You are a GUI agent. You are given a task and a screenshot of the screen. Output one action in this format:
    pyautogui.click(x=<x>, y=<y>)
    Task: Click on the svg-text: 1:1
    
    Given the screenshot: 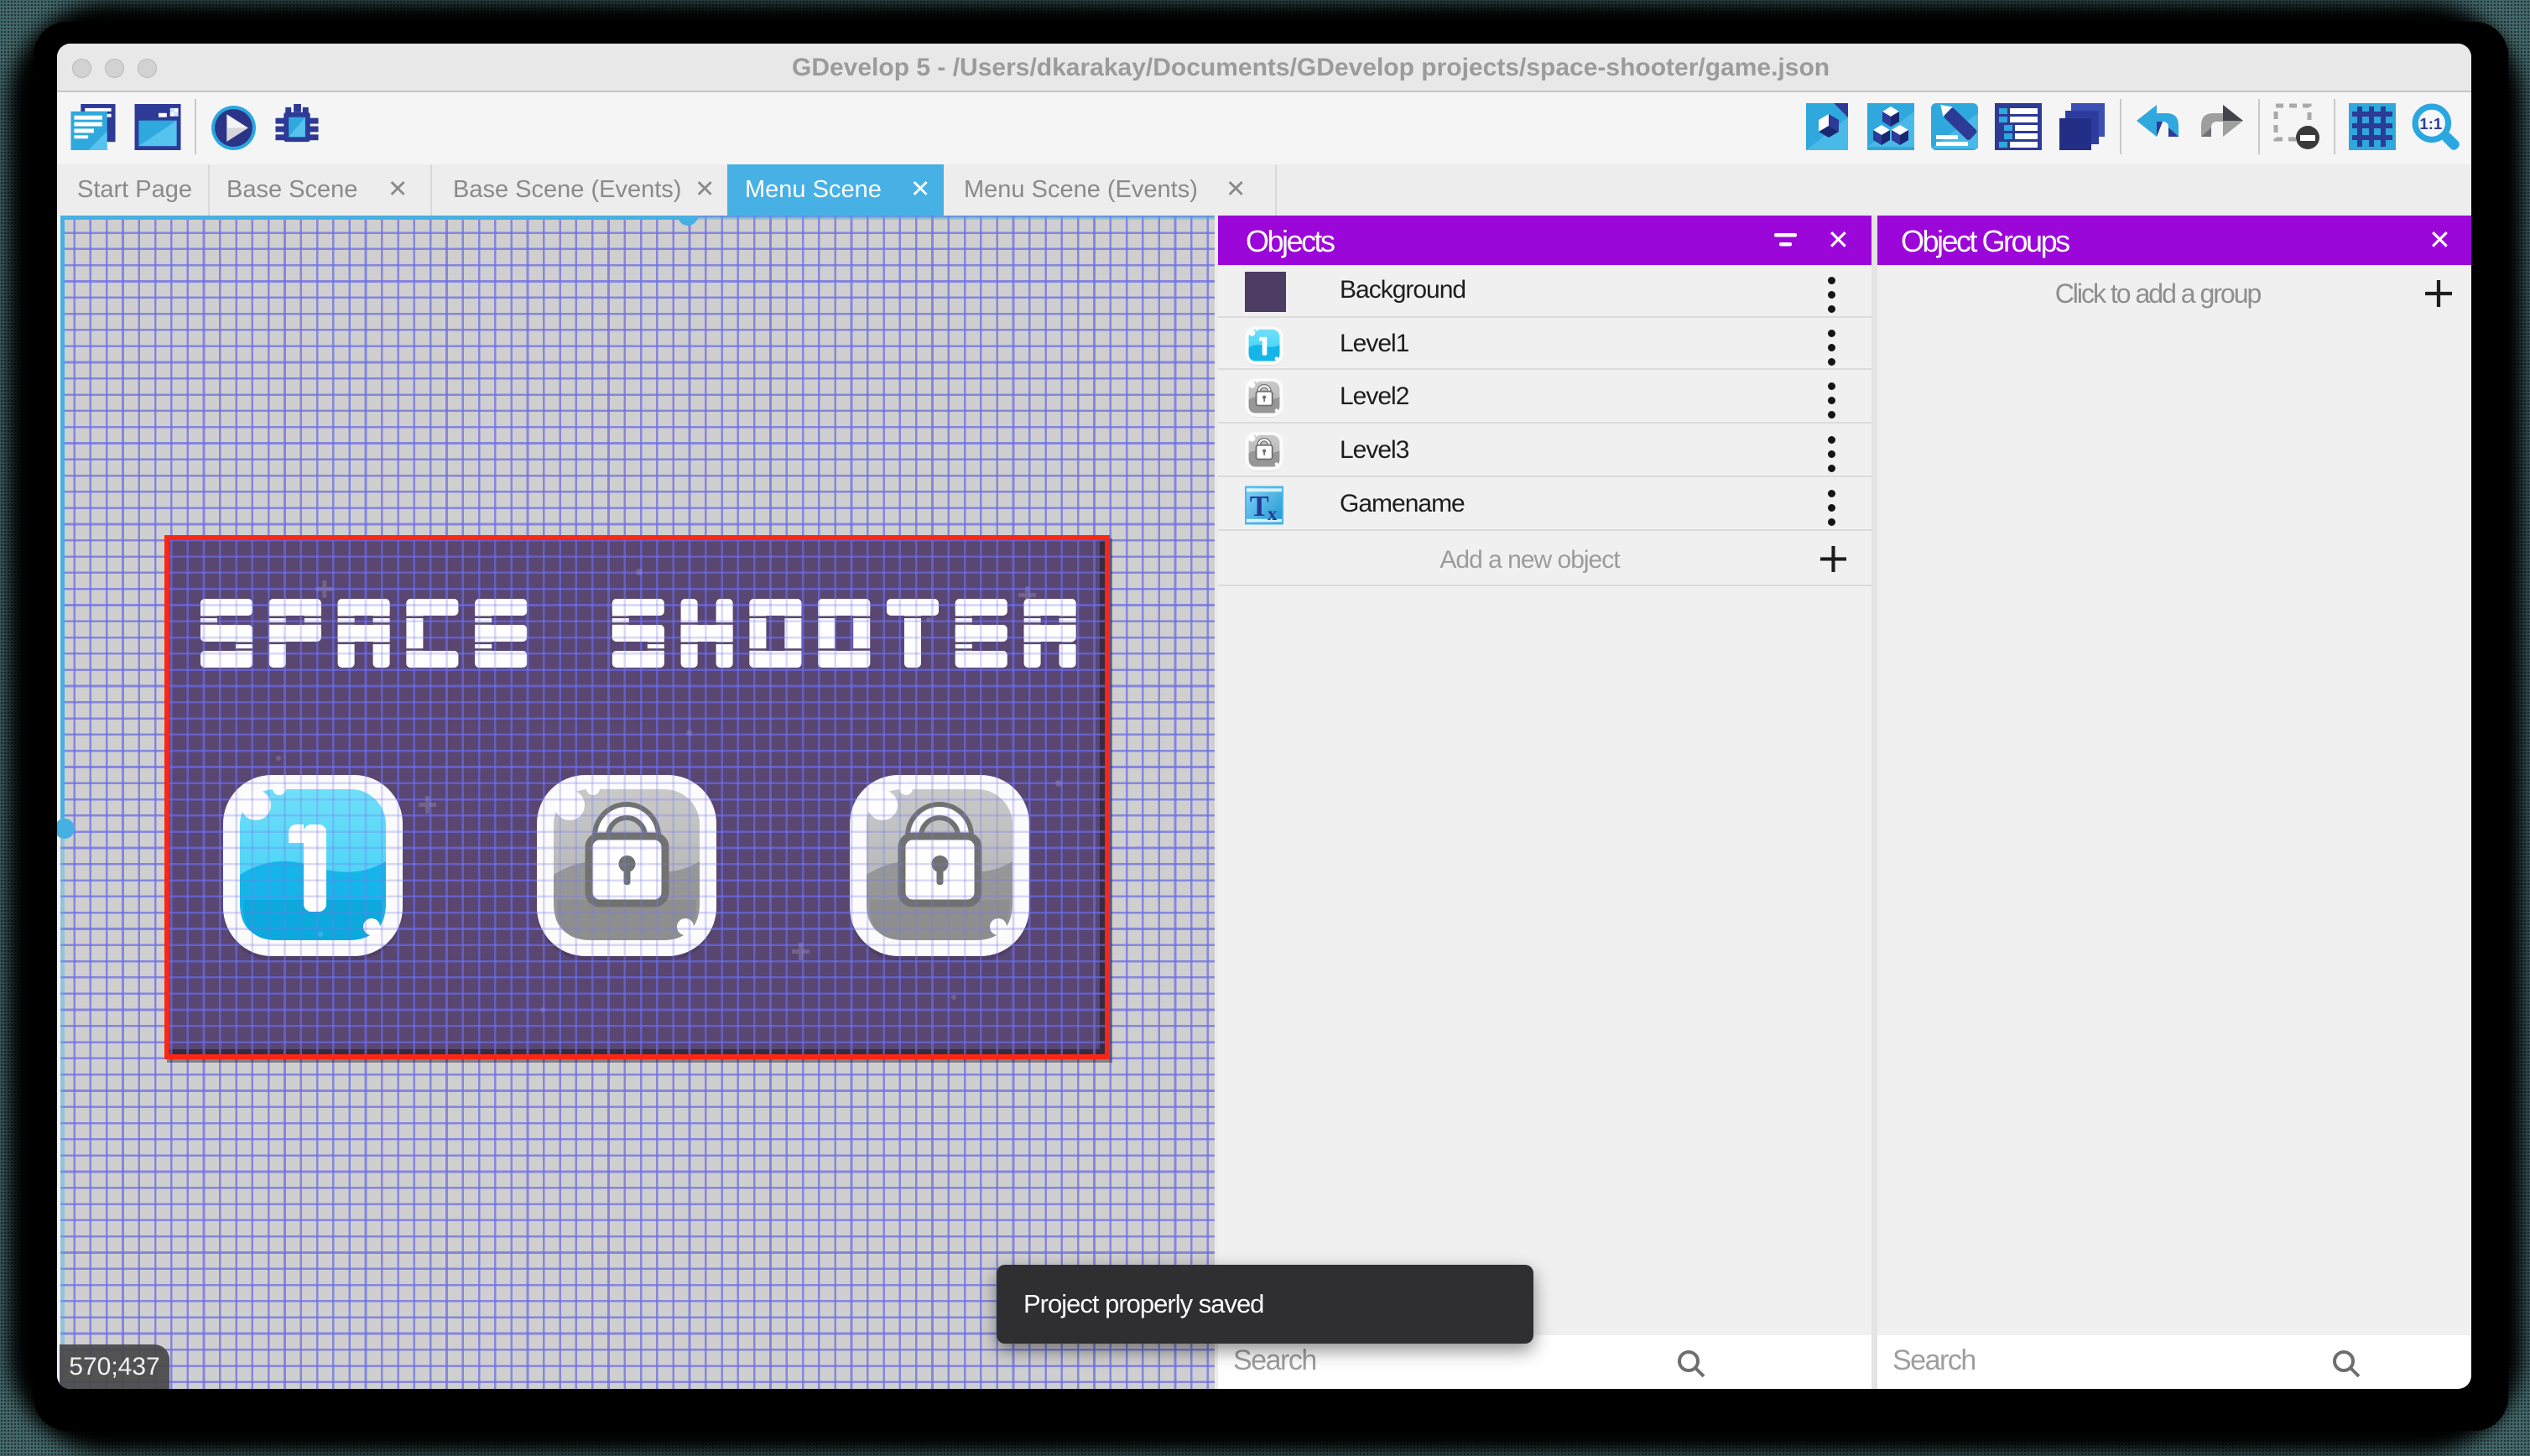 What is the action you would take?
    pyautogui.click(x=2430, y=124)
    